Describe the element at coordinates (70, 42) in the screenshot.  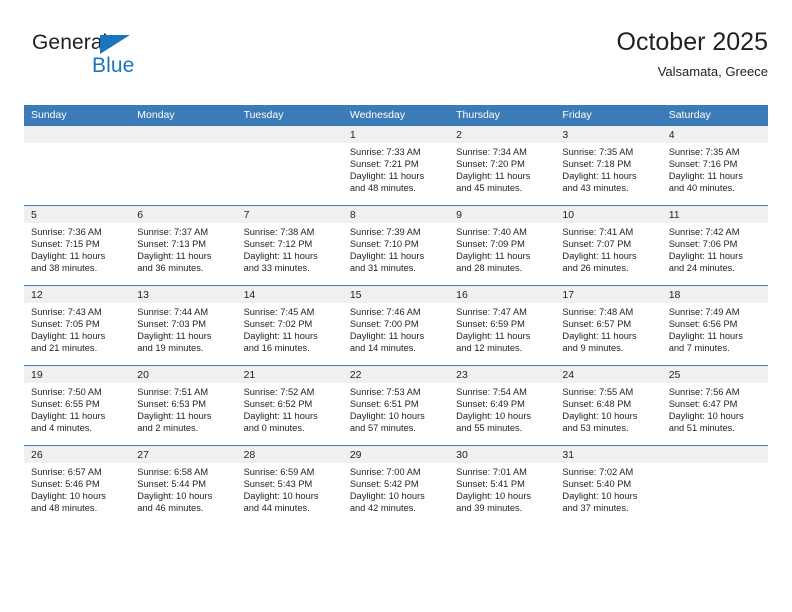
I see `logo-text-general: General` at that location.